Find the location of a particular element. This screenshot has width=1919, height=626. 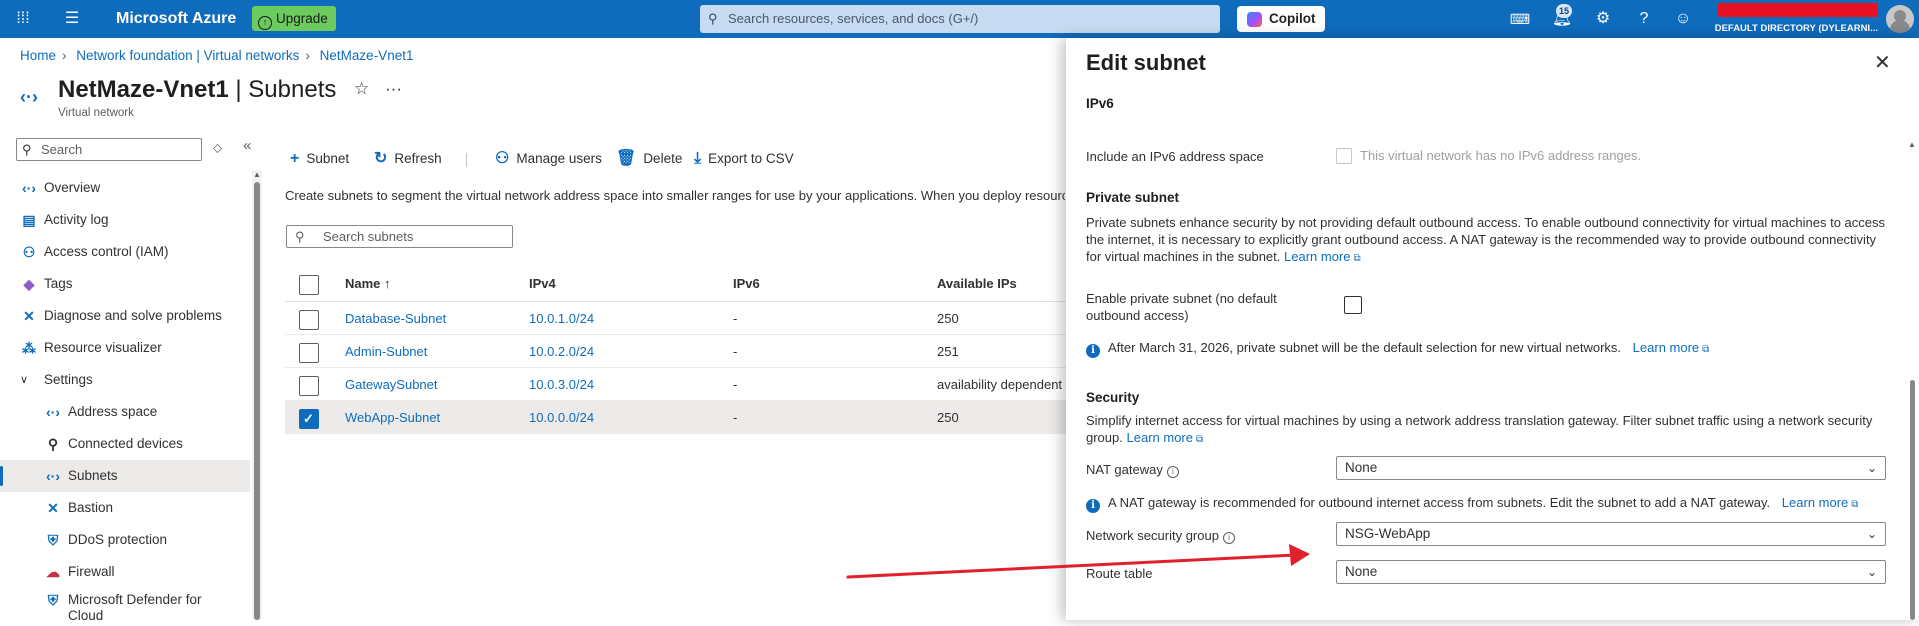

column-header-ipv4: IPv4 is located at coordinates (542, 284).